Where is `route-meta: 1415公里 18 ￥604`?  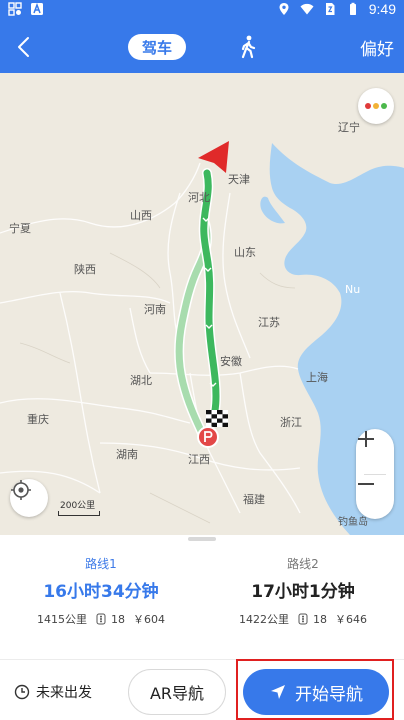
route-meta: 1415公里 18 ￥604 is located at coordinates (101, 619).